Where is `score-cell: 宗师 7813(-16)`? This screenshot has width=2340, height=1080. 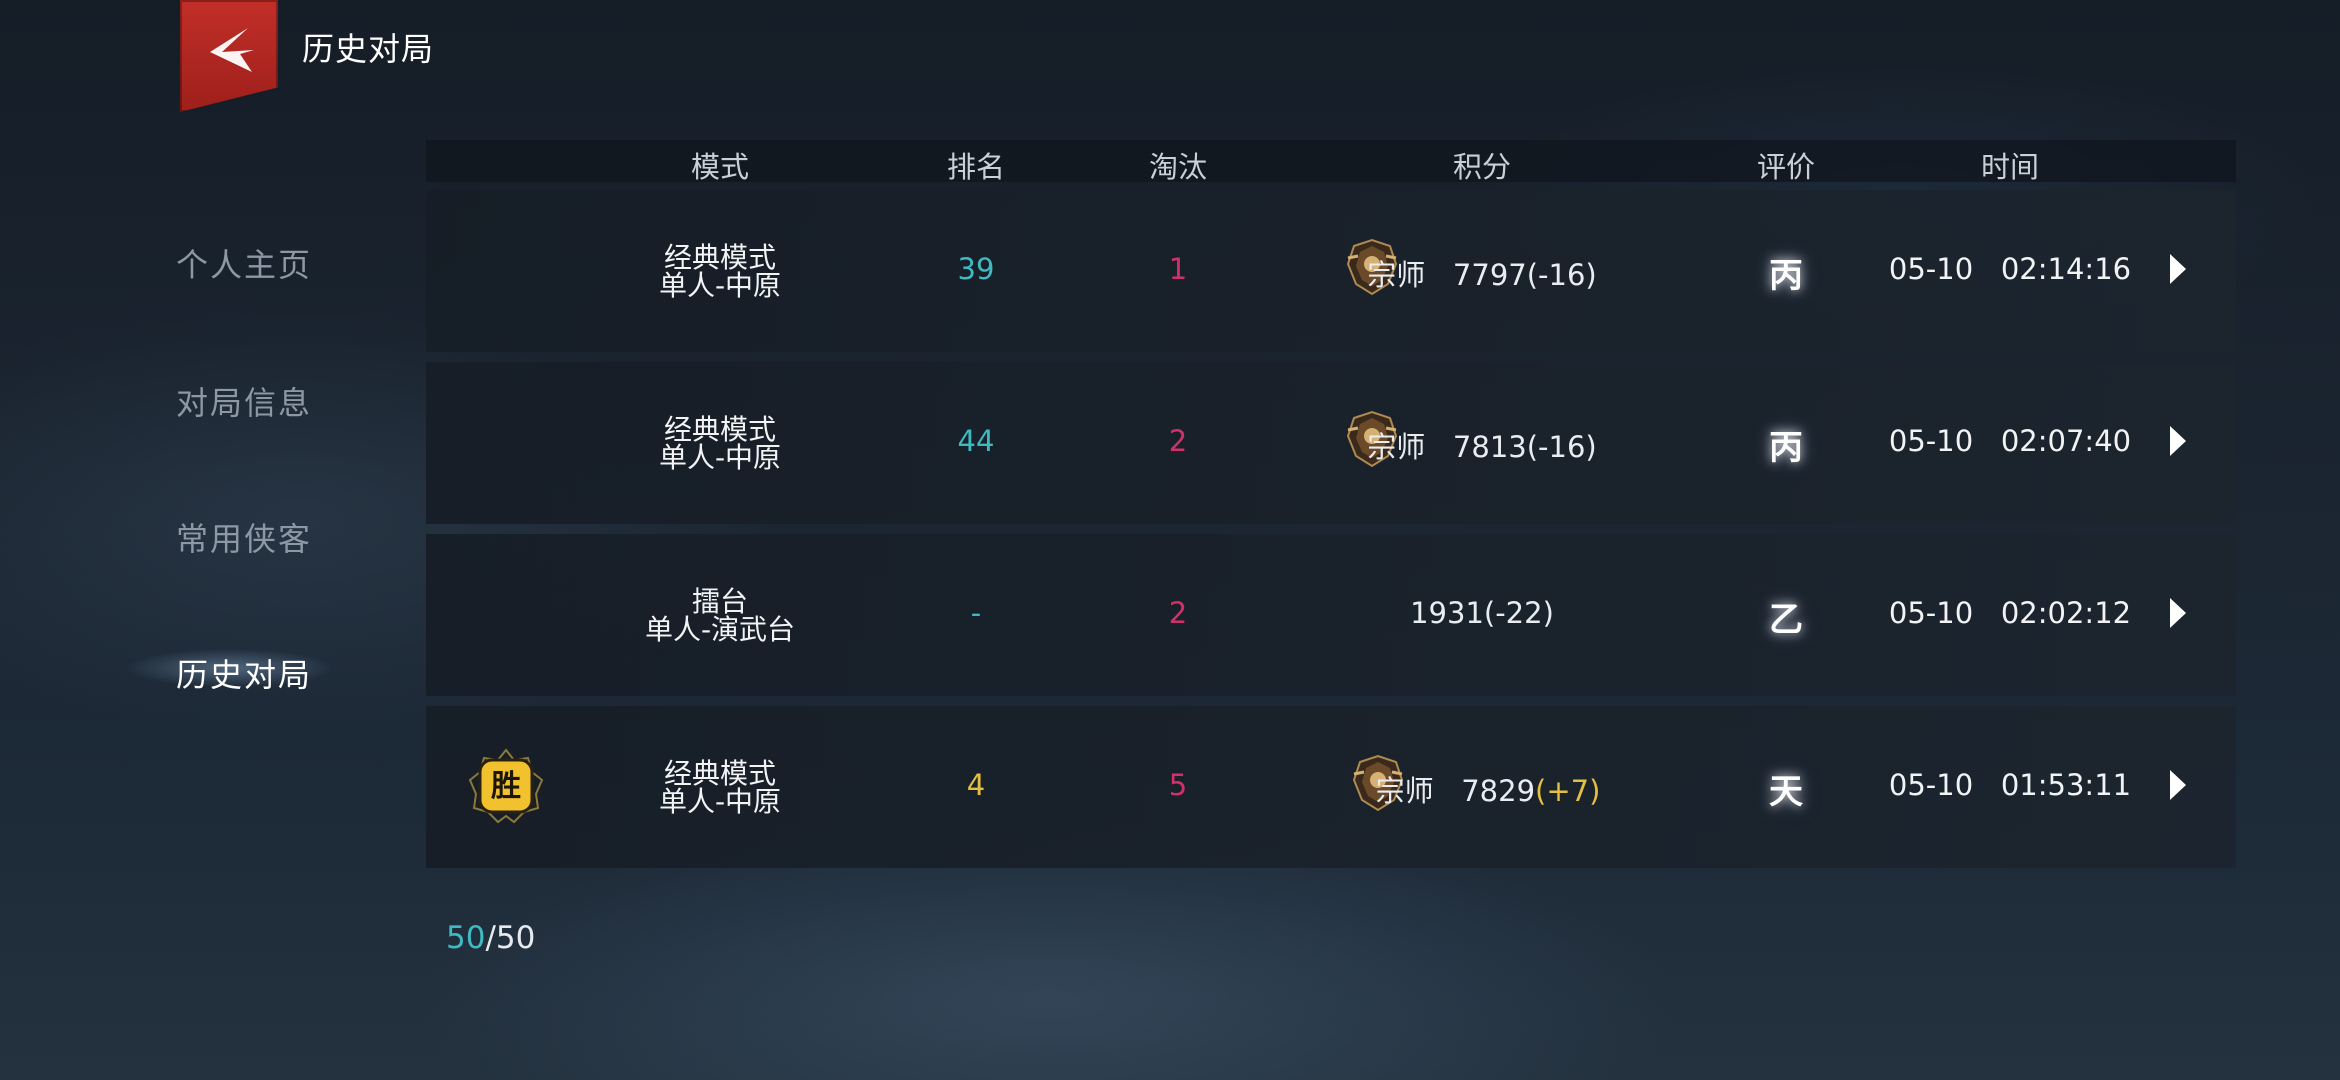 score-cell: 宗师 7813(-16) is located at coordinates (1481, 445).